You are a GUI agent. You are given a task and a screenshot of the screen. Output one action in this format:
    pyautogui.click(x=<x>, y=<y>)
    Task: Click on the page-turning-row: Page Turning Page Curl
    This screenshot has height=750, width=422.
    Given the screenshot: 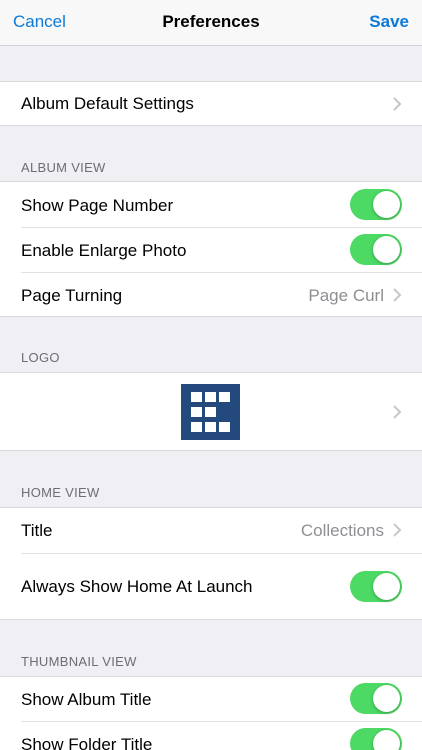 What is the action you would take?
    pyautogui.click(x=211, y=295)
    